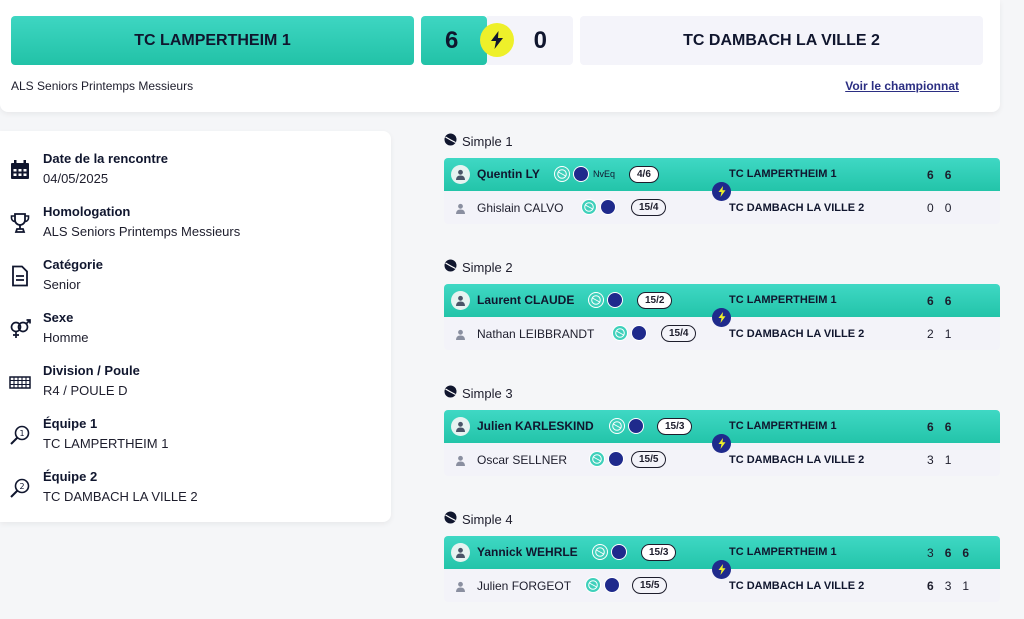  I want to click on calendar-icon, so click(20, 169).